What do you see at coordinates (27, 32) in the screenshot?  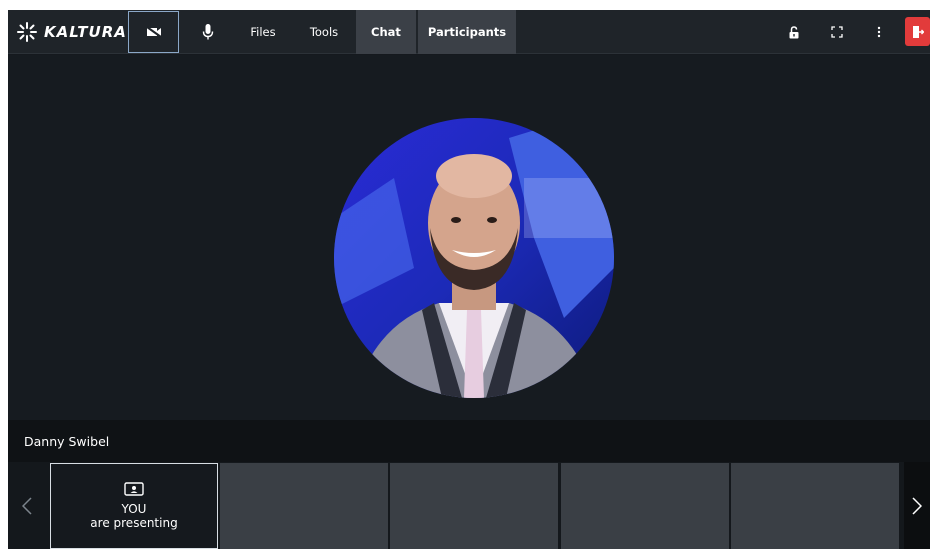 I see `kaltura-logo-icon` at bounding box center [27, 32].